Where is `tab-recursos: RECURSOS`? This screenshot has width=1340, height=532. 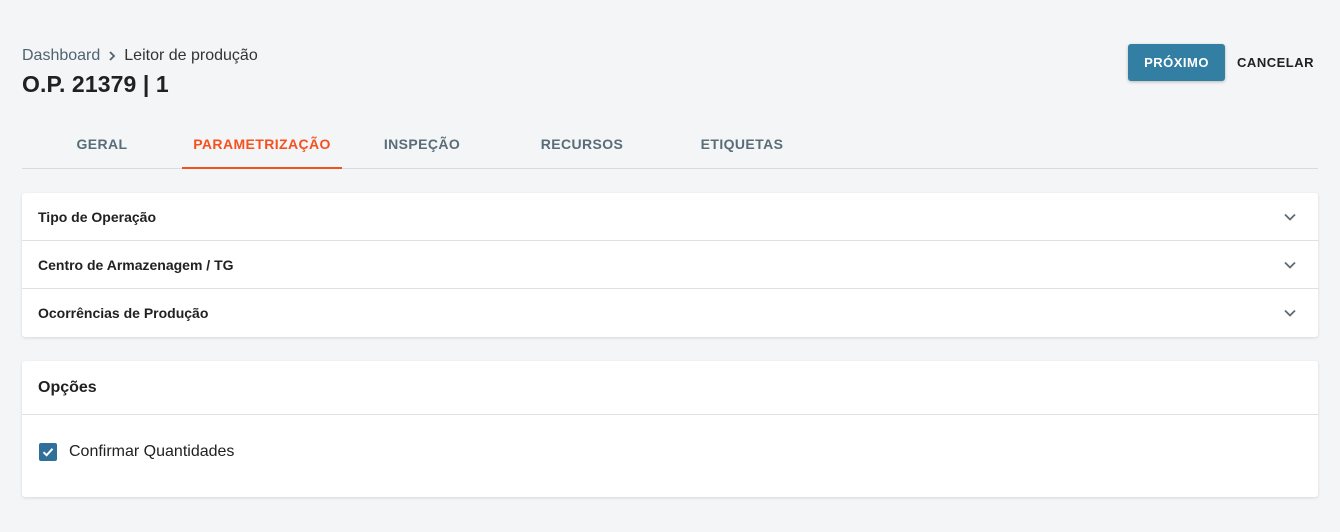 tab-recursos: RECURSOS is located at coordinates (582, 144).